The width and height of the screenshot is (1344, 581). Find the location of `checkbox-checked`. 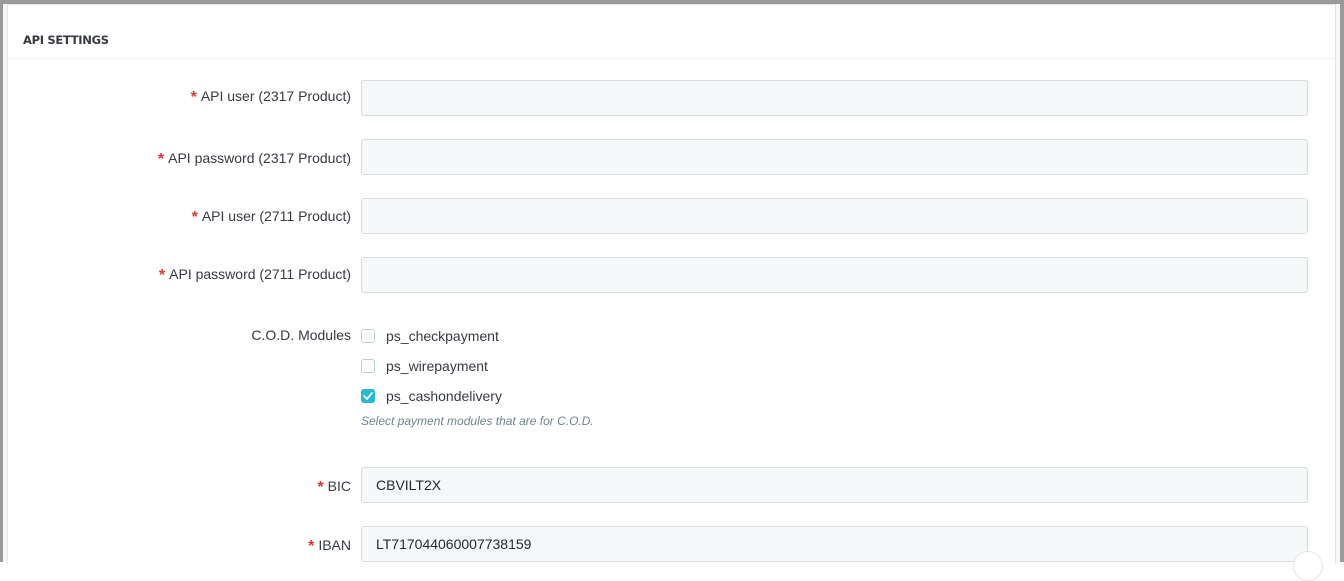

checkbox-checked is located at coordinates (368, 396).